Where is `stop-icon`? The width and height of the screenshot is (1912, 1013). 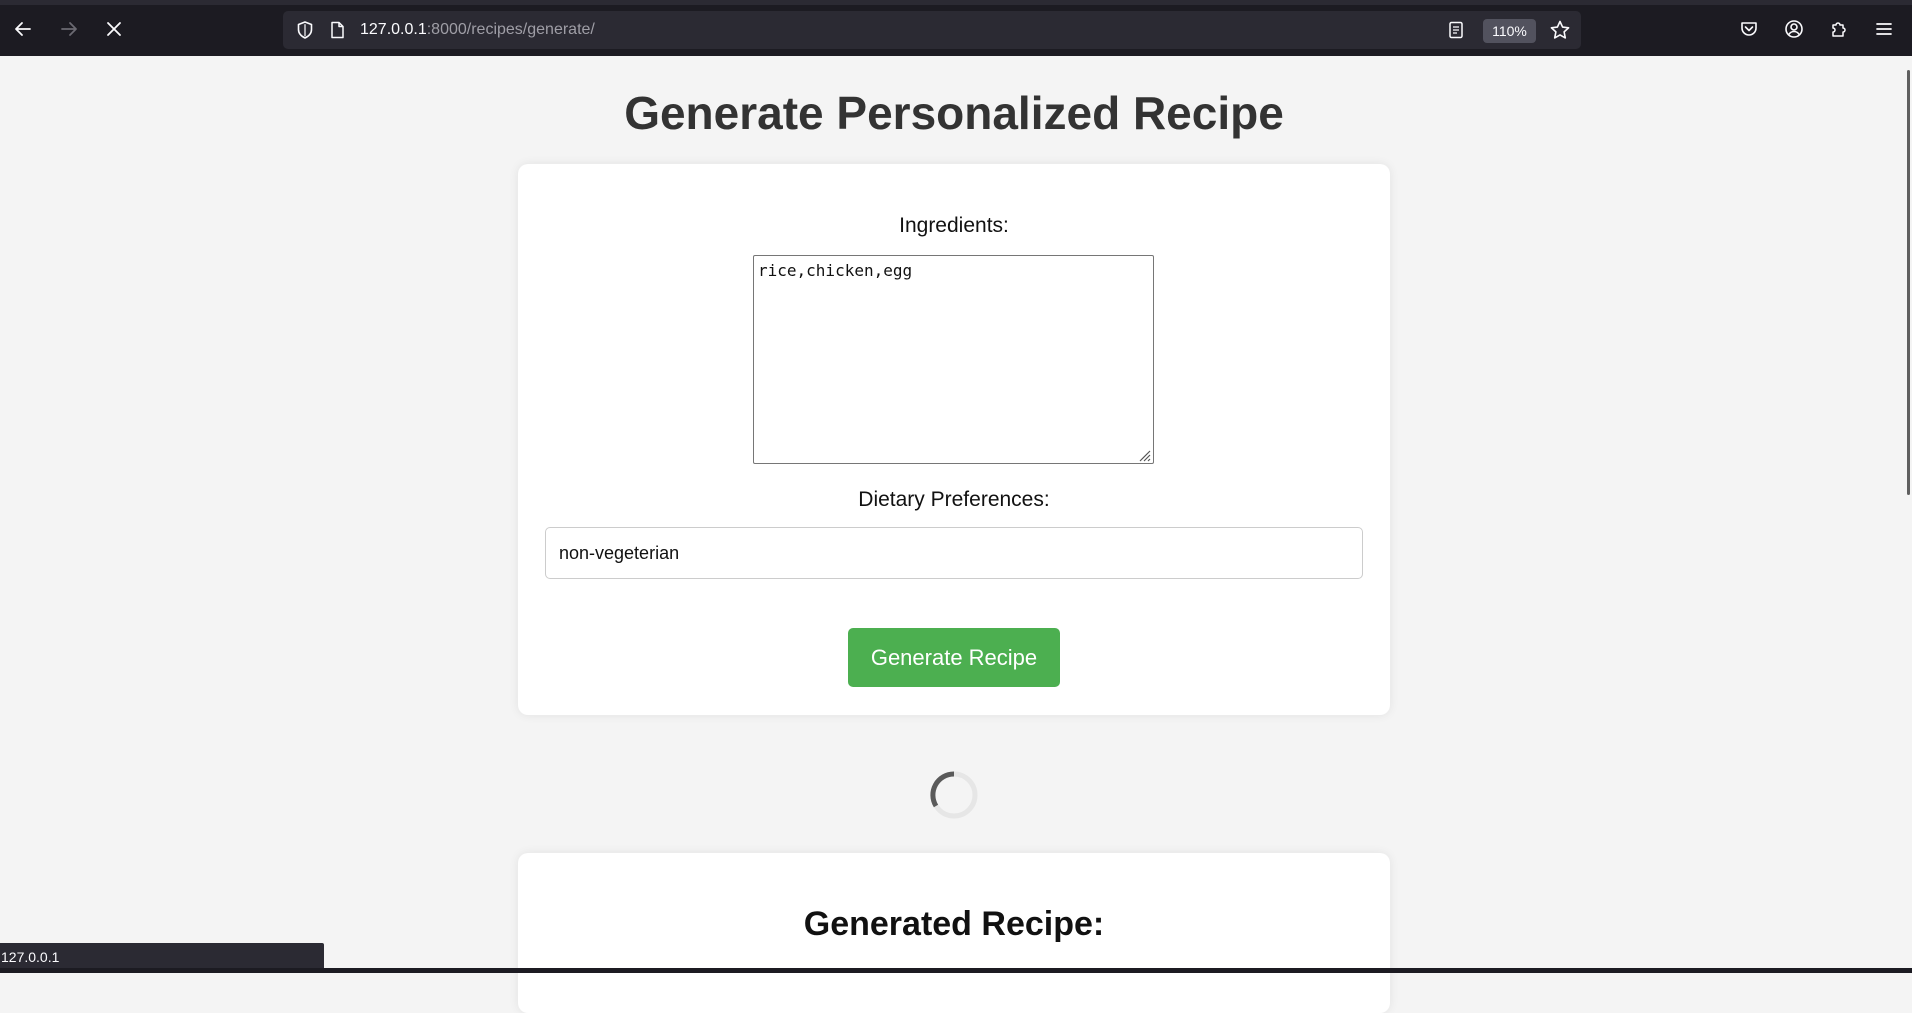 stop-icon is located at coordinates (114, 29).